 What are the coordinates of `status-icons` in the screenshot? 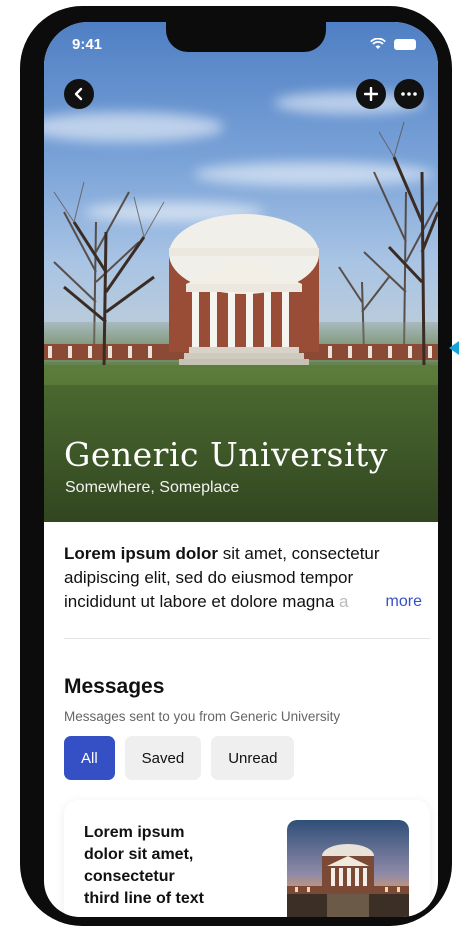 It's located at (393, 44).